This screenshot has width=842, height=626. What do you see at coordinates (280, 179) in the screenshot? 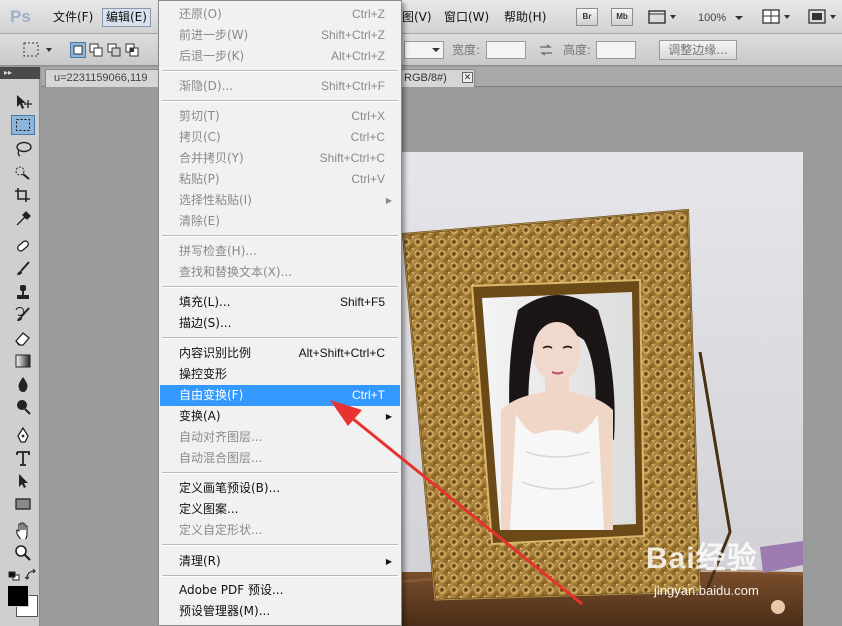
I see `menu-item-paste: 粘贴(P) Ctrl+V` at bounding box center [280, 179].